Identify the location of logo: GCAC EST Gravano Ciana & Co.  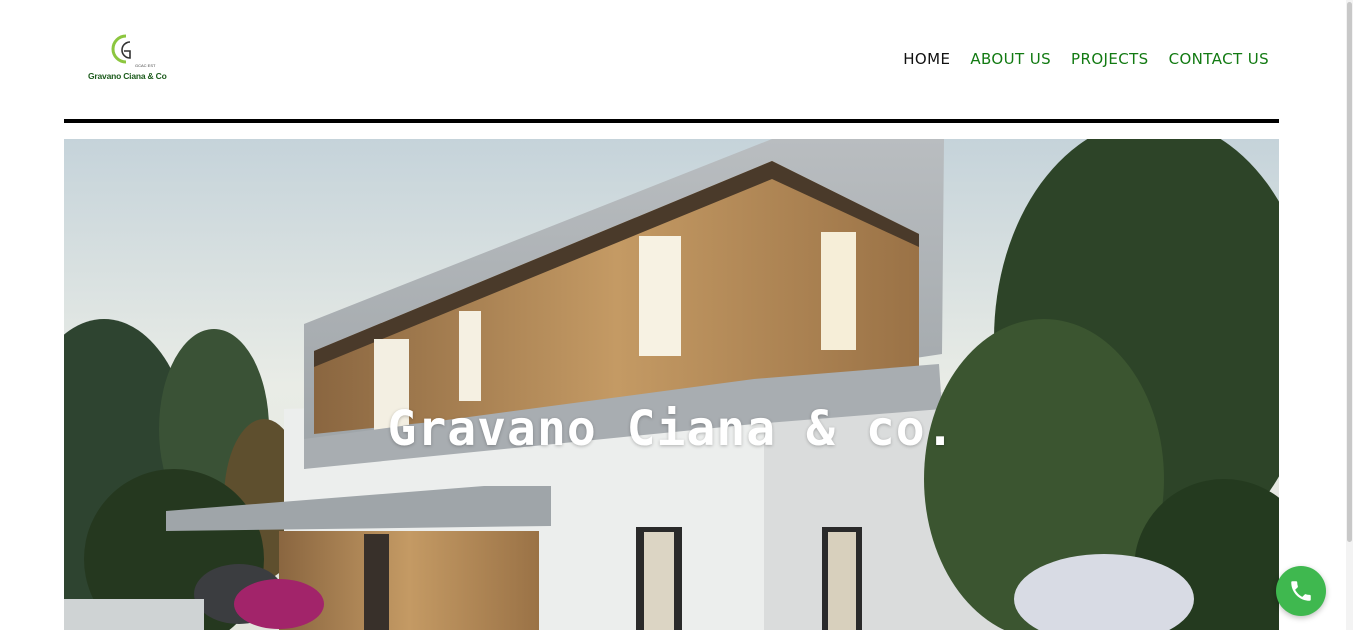
(127, 58).